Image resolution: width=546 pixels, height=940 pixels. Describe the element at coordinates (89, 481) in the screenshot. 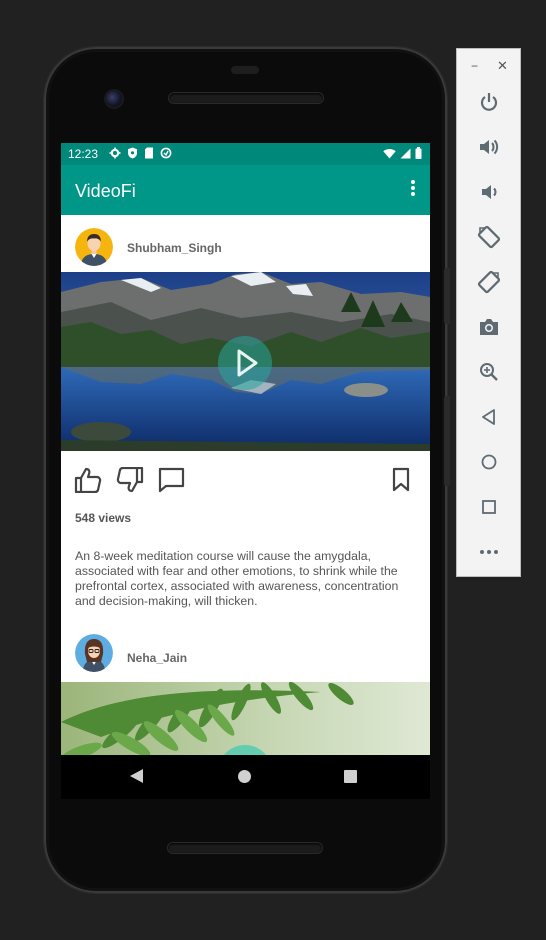

I see `like-icon` at that location.